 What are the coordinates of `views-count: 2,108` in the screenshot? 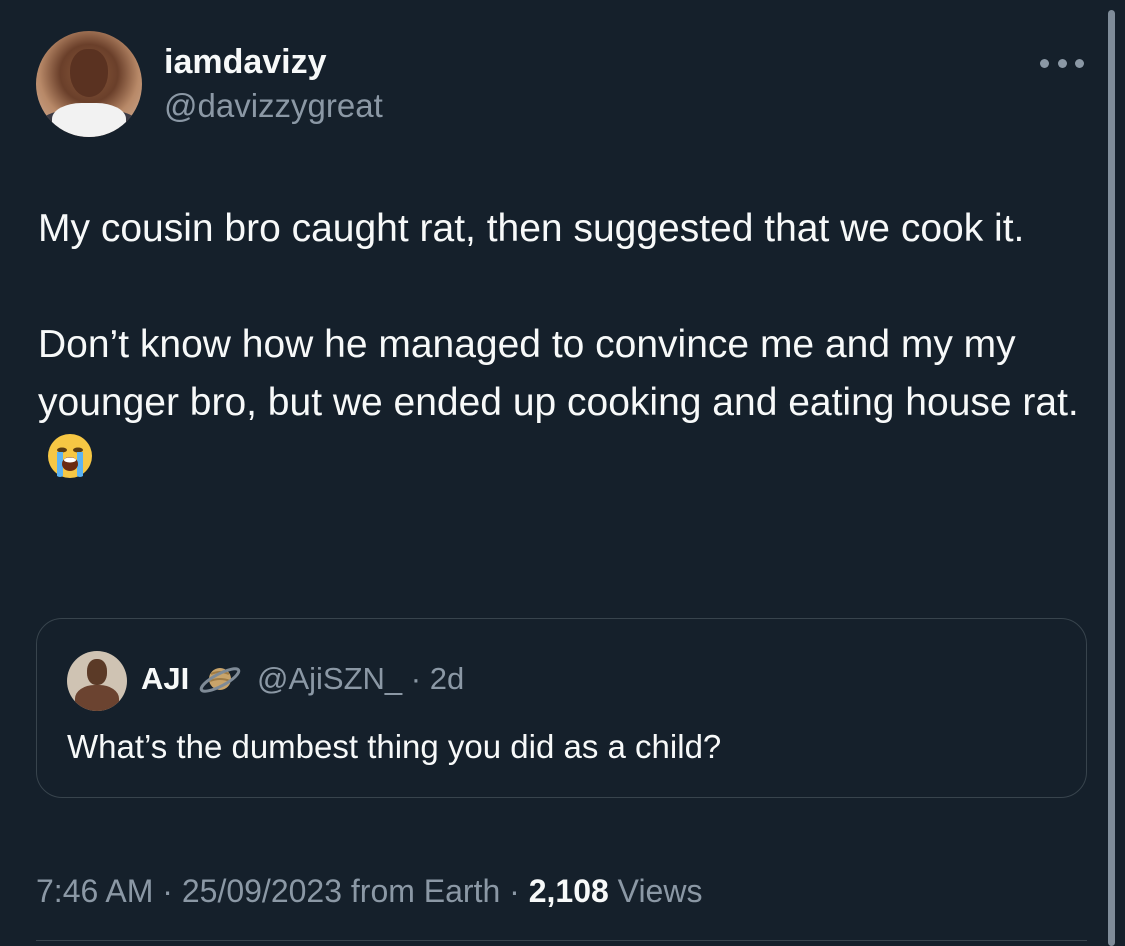 It's located at (569, 891).